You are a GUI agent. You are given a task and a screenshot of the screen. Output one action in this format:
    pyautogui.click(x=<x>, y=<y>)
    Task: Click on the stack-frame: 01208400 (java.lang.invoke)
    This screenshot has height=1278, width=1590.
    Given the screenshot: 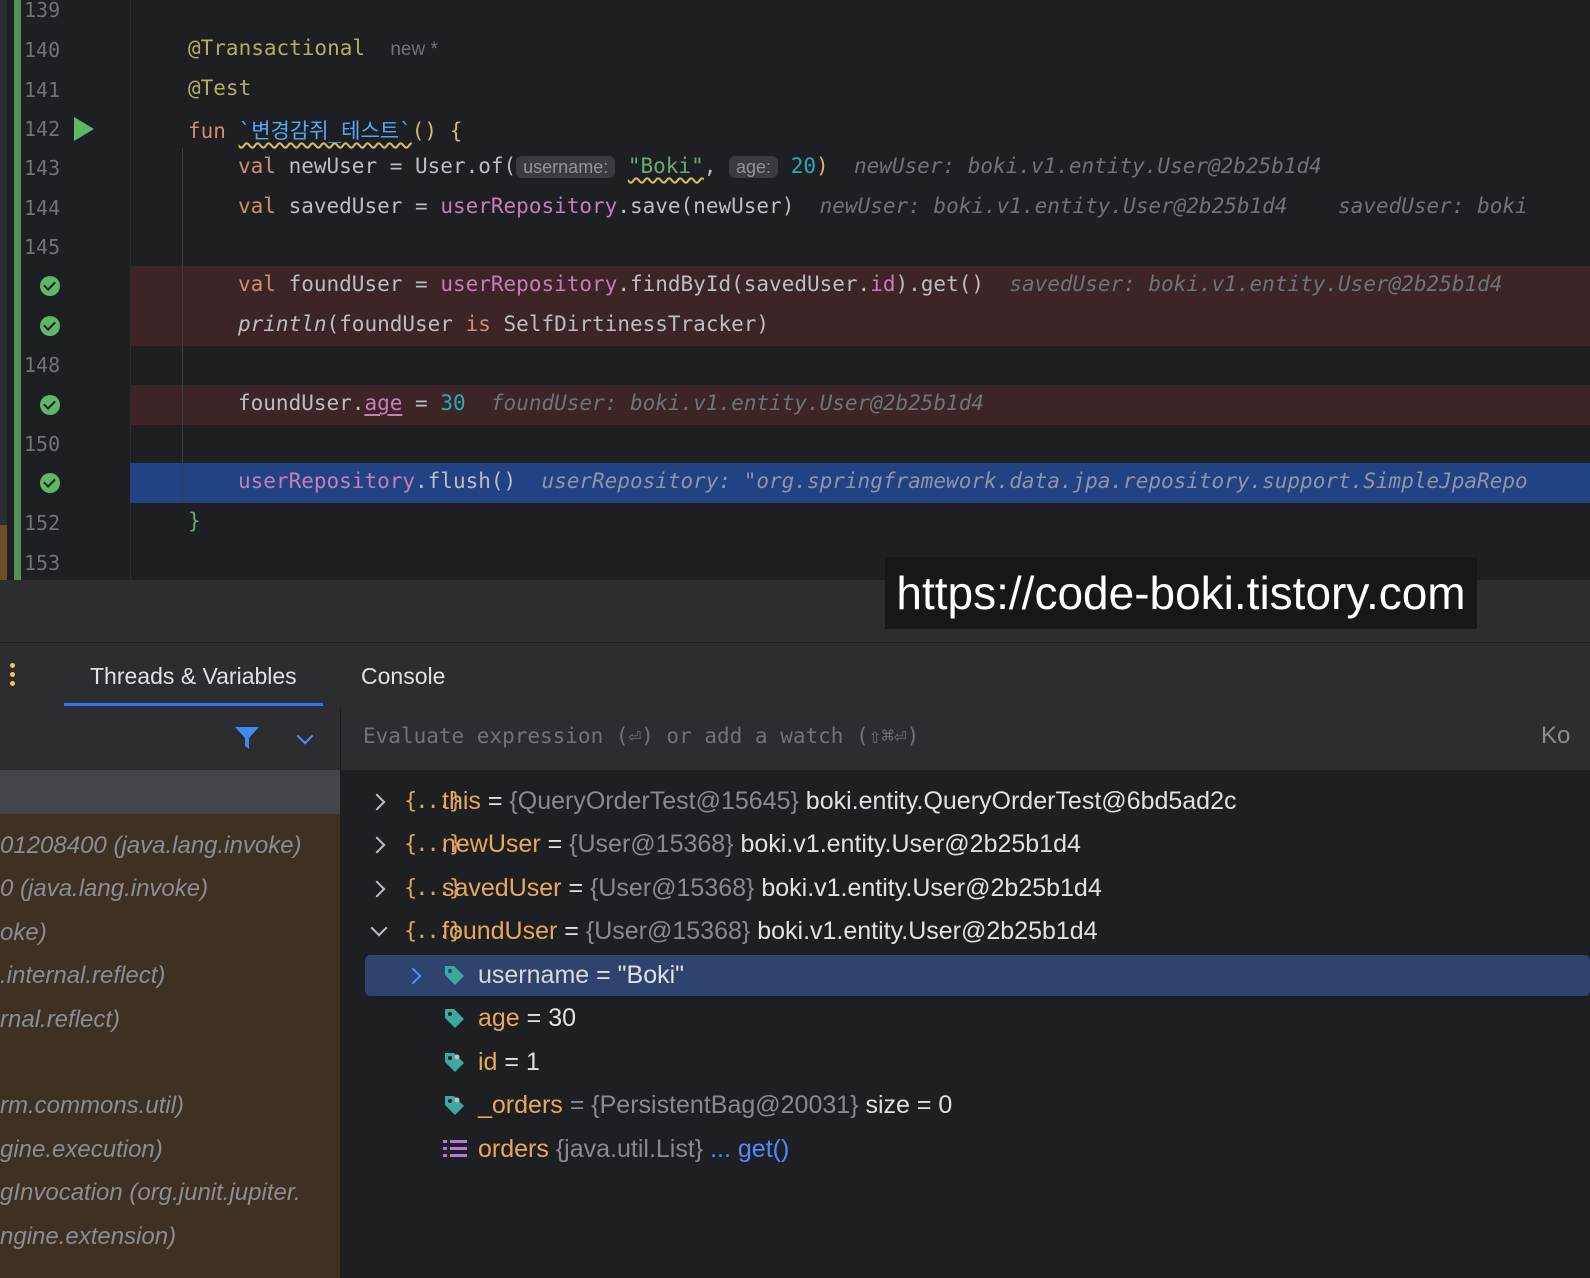 What is the action you would take?
    pyautogui.click(x=170, y=845)
    